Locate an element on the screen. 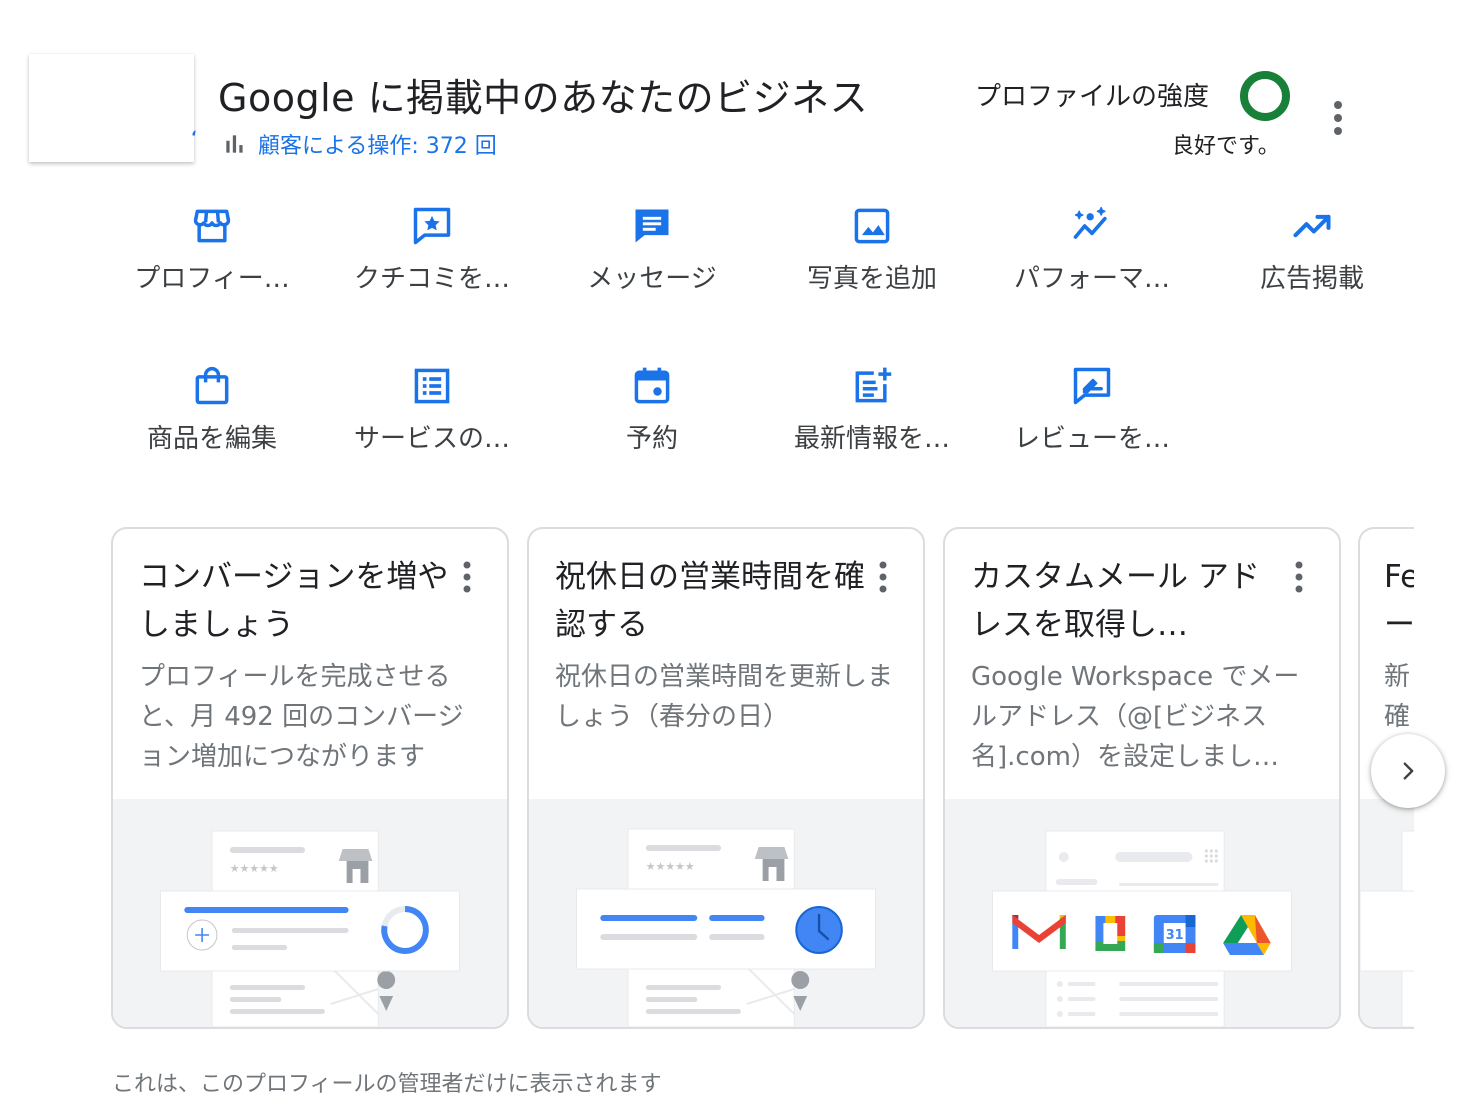 The height and width of the screenshot is (1120, 1472). partial-card-body: 新 確 is located at coordinates (1397, 697).